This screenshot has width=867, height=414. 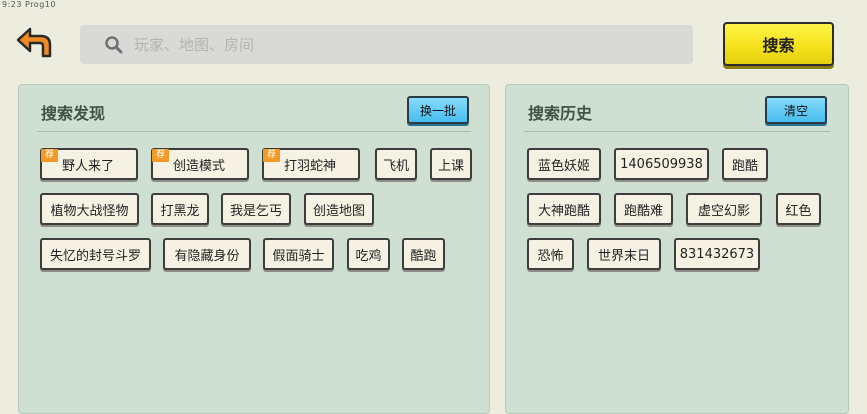 What do you see at coordinates (451, 164) in the screenshot?
I see `discover-tag: 上课` at bounding box center [451, 164].